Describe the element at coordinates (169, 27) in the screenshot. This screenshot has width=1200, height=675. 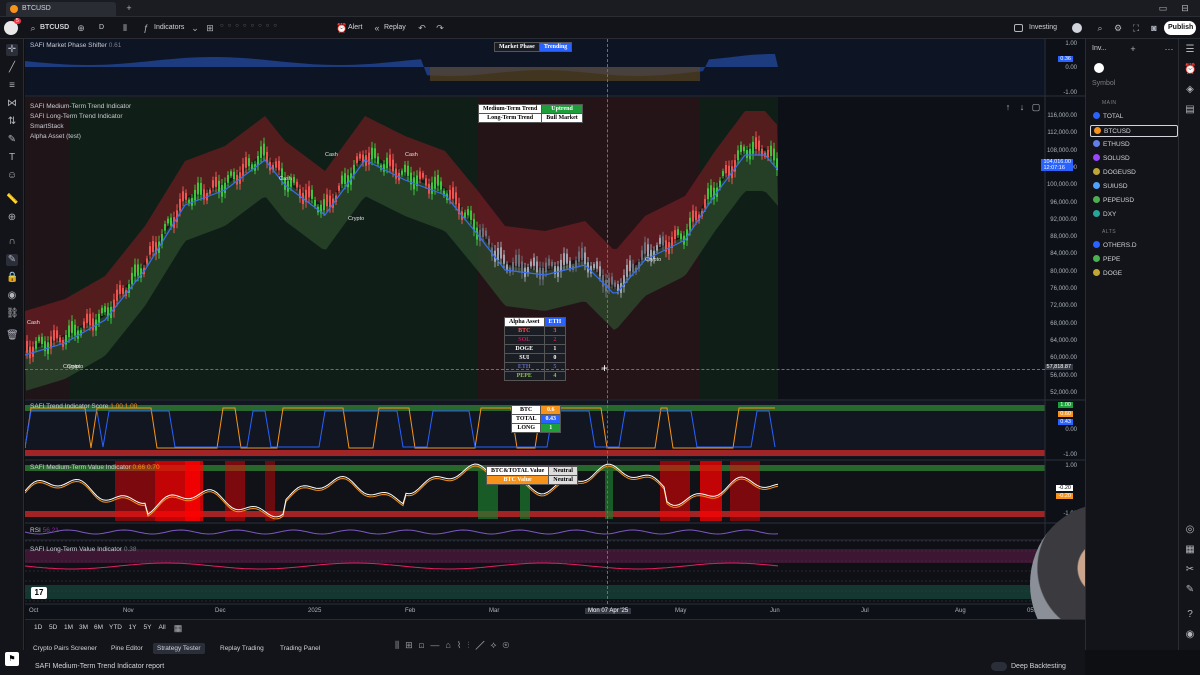
I see `indicators-button: Indicators` at that location.